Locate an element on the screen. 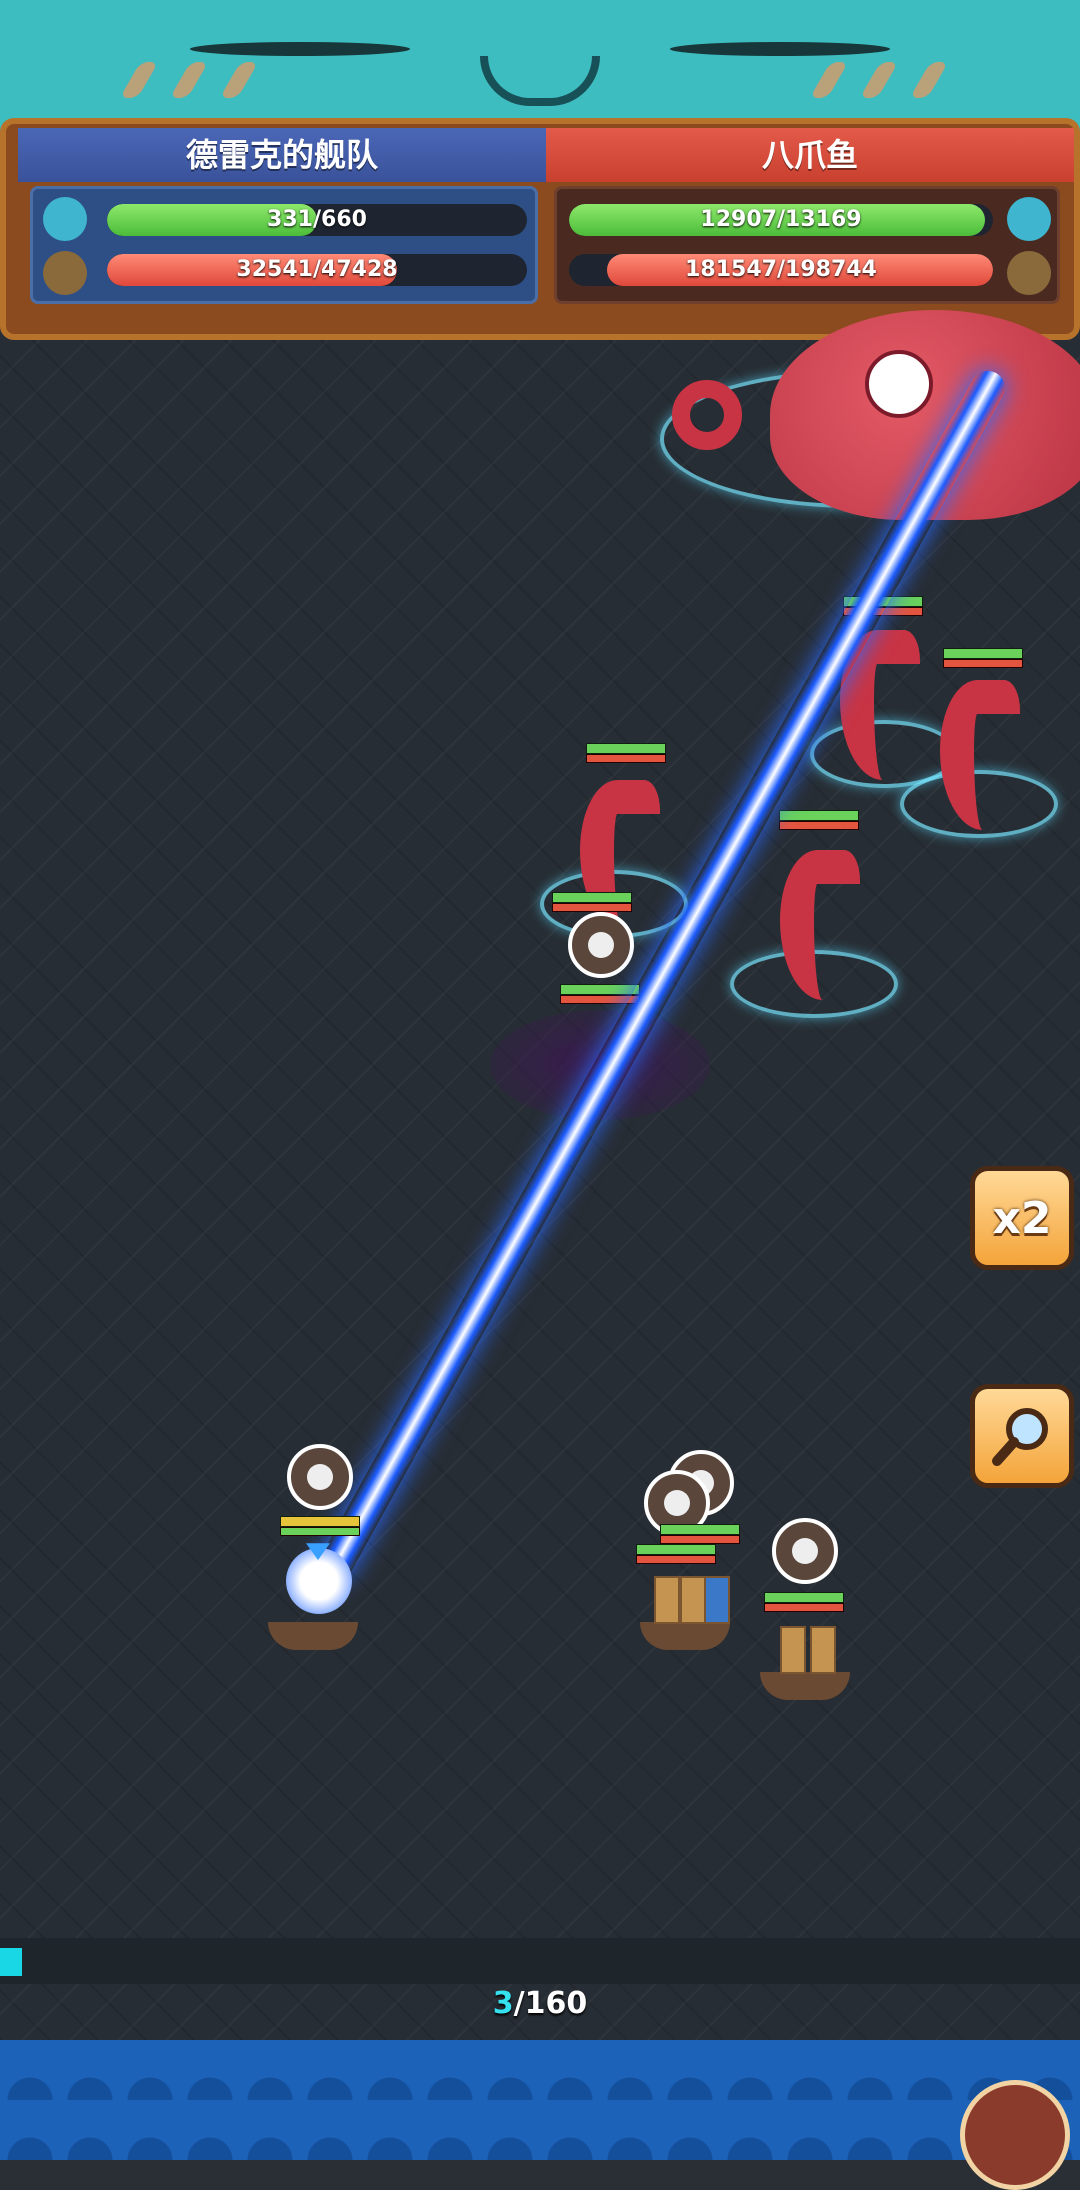  inspect-button is located at coordinates (1022, 1436).